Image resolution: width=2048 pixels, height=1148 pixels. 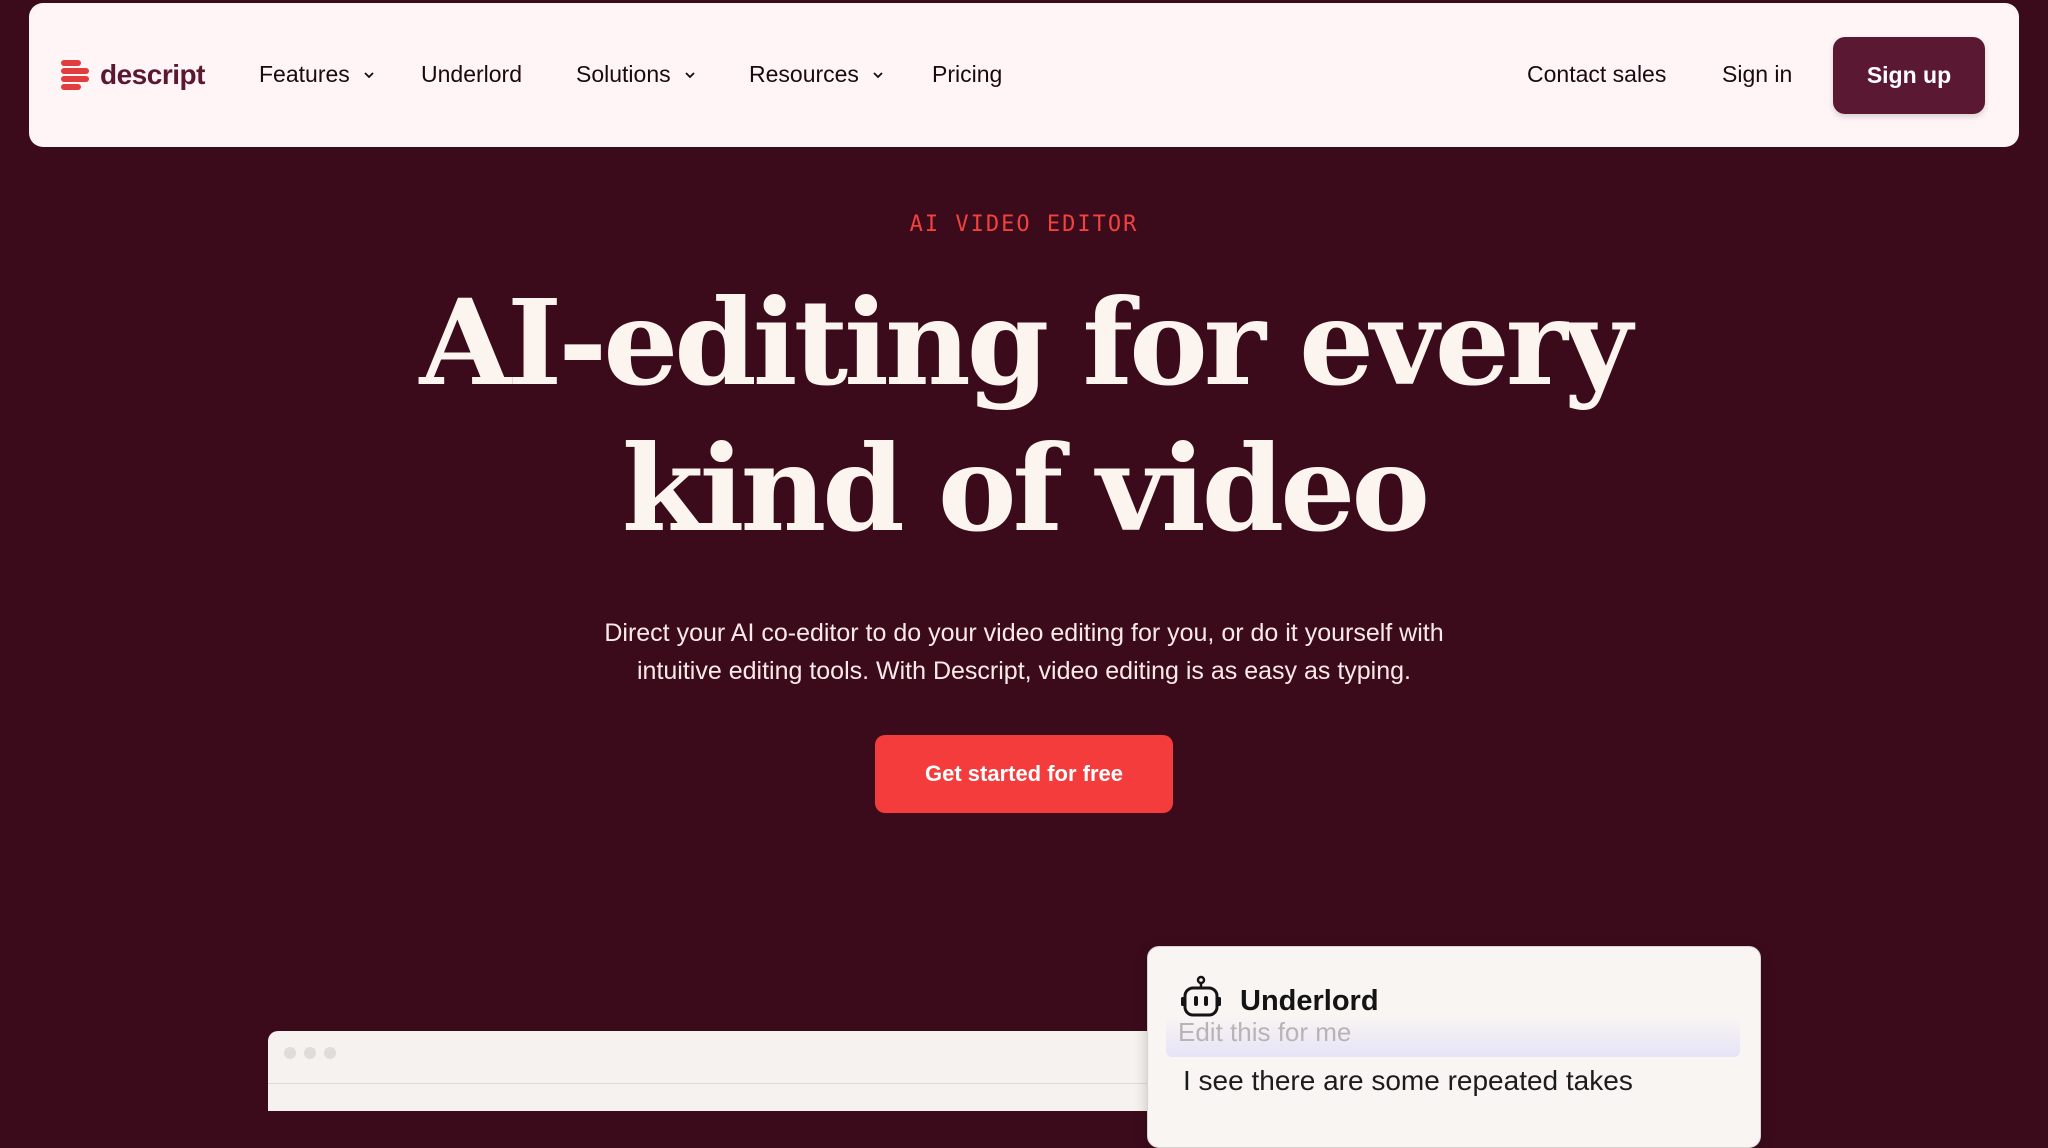 I want to click on previous-prompt-text: Edit this for me, so click(x=1265, y=1032).